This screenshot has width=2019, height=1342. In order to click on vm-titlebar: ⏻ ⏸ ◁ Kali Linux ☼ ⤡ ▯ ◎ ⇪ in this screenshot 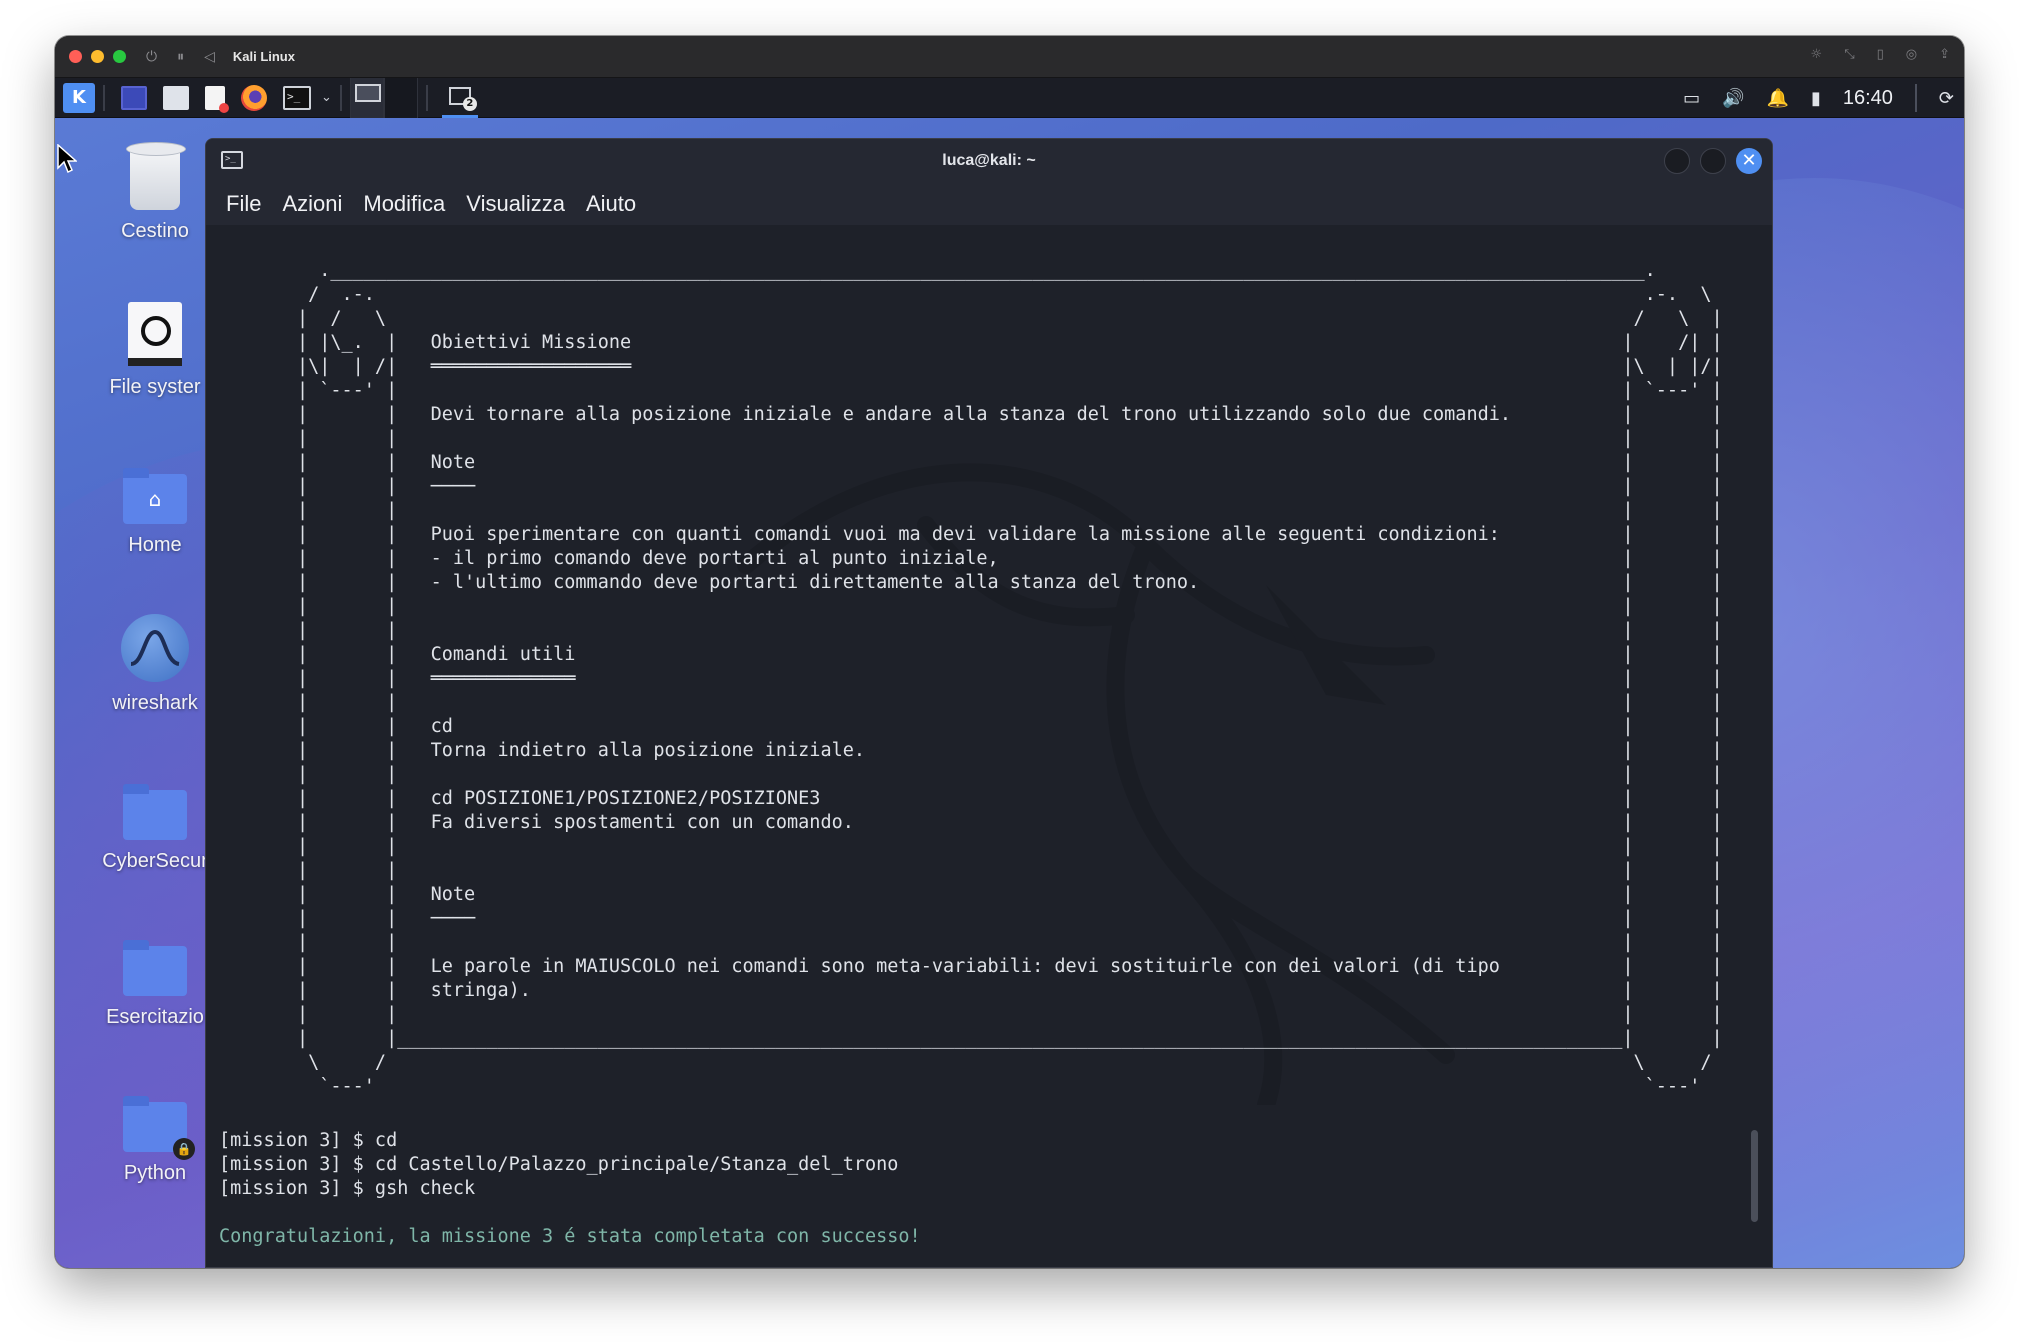, I will do `click(1009, 57)`.